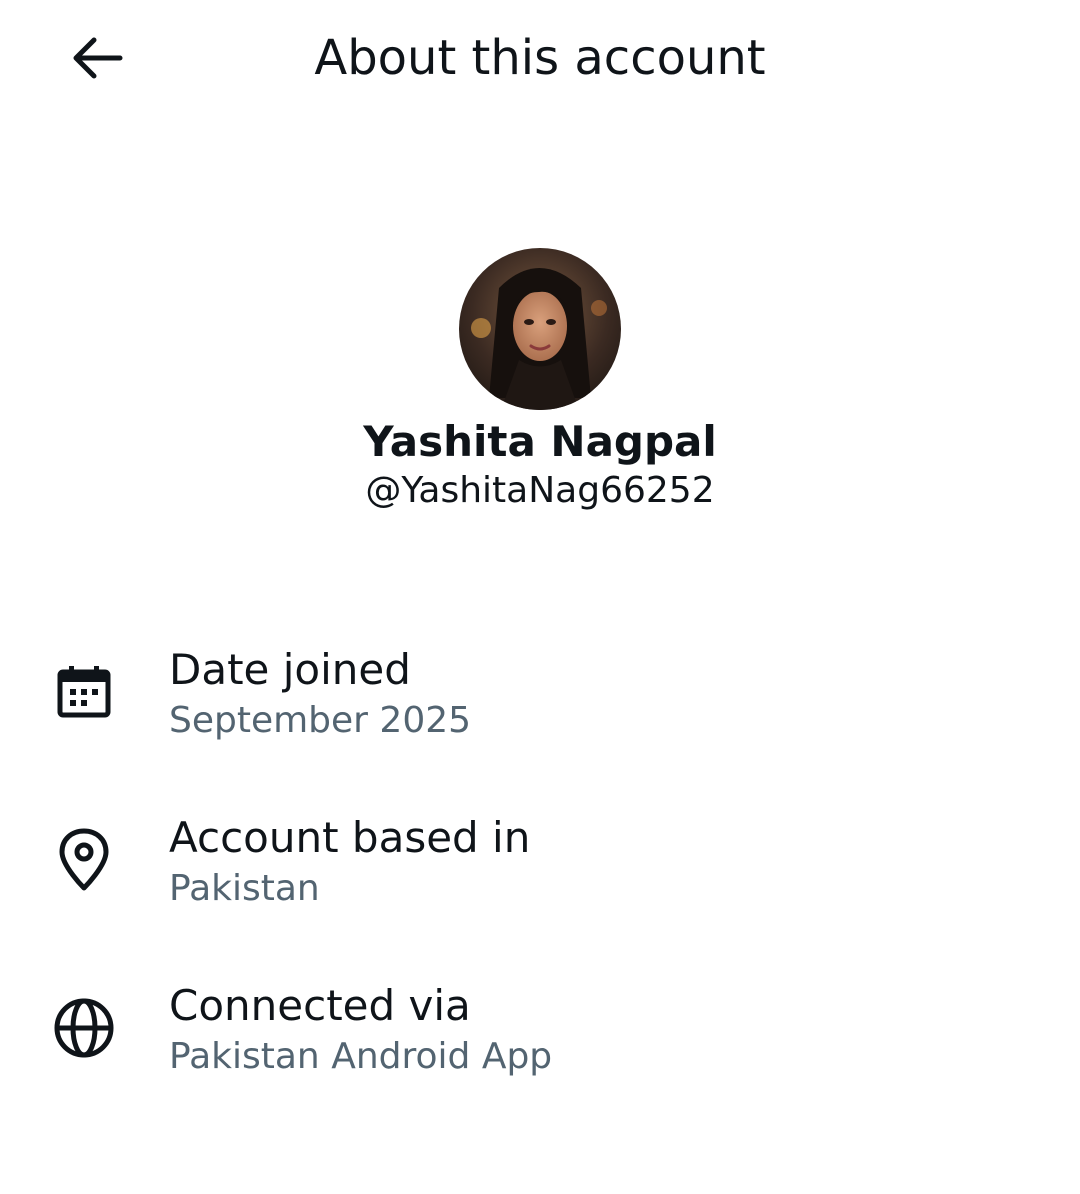  Describe the element at coordinates (244, 888) in the screenshot. I see `info-value: Pakistan` at that location.